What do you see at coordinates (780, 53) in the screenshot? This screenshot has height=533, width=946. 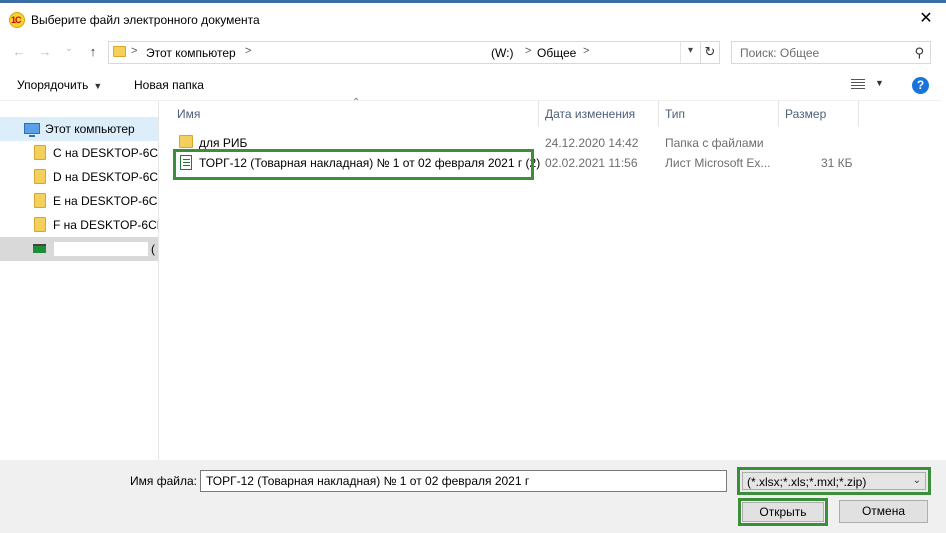 I see `search-placeholder: Поиск: Общее` at bounding box center [780, 53].